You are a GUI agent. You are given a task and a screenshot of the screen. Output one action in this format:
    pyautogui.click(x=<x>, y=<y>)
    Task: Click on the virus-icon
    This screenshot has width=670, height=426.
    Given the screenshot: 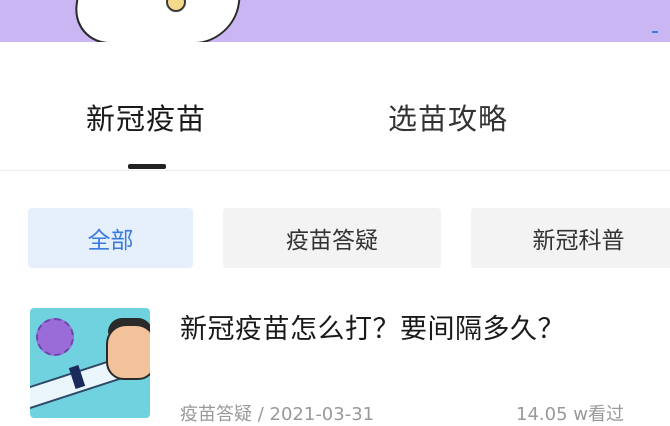 What is the action you would take?
    pyautogui.click(x=55, y=337)
    